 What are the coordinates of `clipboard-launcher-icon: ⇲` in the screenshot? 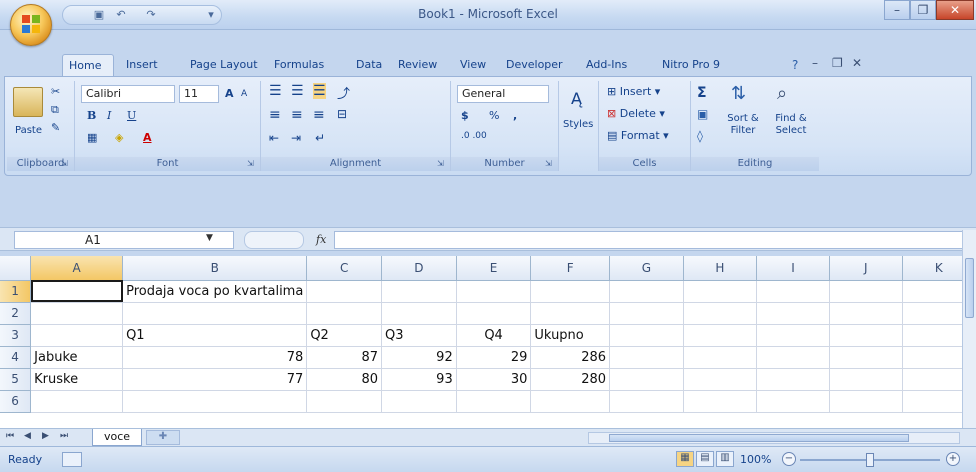 It's located at (66, 164).